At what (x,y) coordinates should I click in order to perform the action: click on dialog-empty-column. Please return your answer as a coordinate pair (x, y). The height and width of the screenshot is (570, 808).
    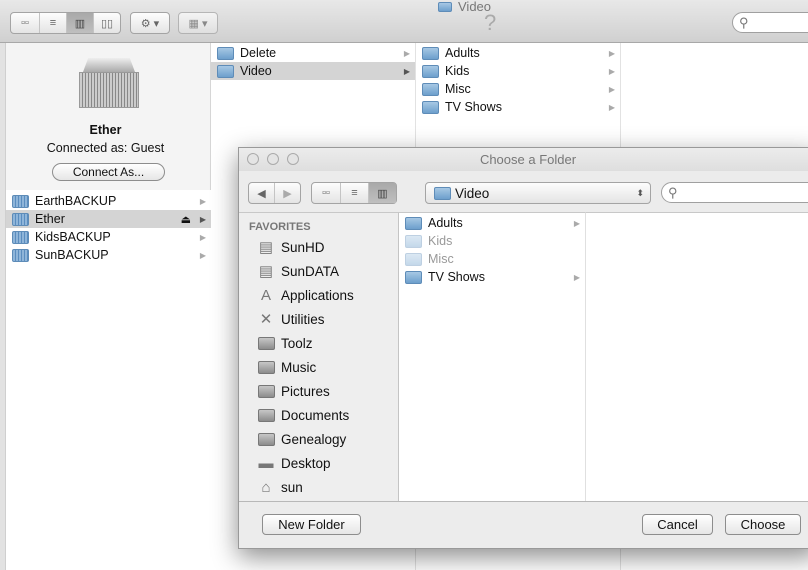
    Looking at the image, I should click on (697, 356).